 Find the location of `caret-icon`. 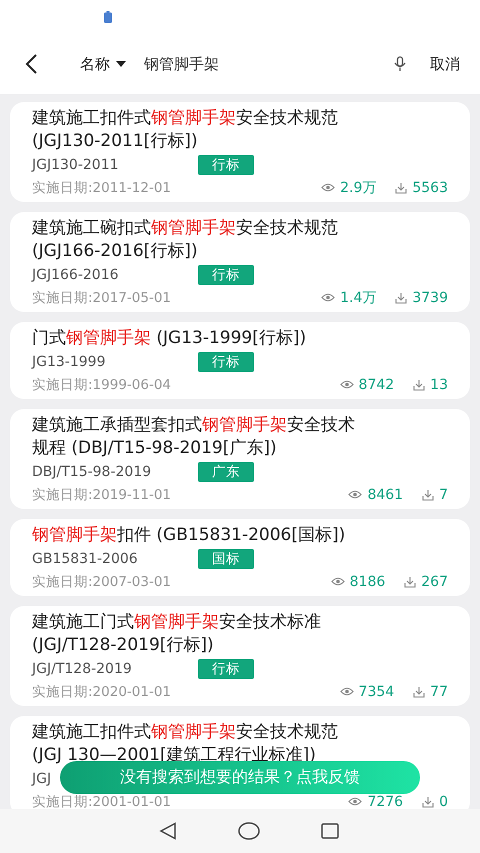

caret-icon is located at coordinates (121, 64).